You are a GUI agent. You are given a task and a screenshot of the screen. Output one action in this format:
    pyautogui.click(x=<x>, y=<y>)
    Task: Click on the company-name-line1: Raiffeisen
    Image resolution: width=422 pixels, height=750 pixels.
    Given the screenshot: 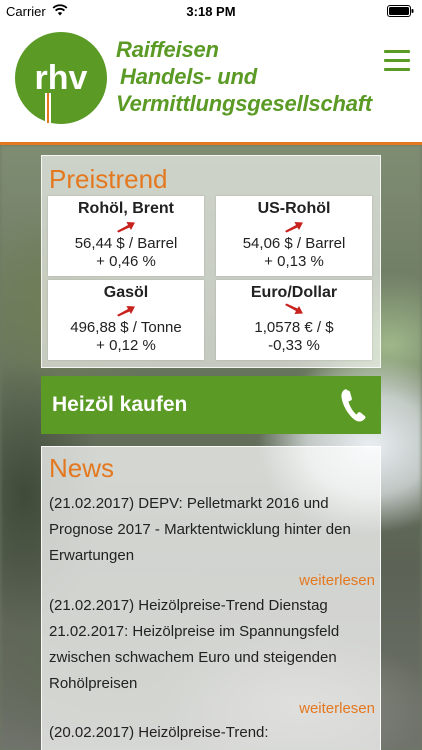 What is the action you would take?
    pyautogui.click(x=167, y=49)
    